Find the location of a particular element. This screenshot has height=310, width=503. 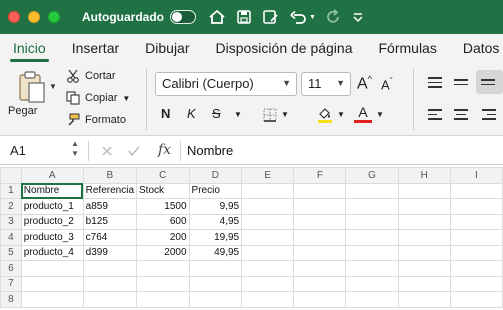

minimize-window-button is located at coordinates (34, 17).